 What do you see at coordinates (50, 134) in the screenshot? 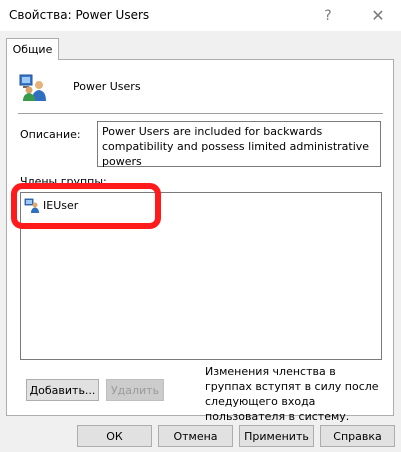
I see `description-label: Описание:` at bounding box center [50, 134].